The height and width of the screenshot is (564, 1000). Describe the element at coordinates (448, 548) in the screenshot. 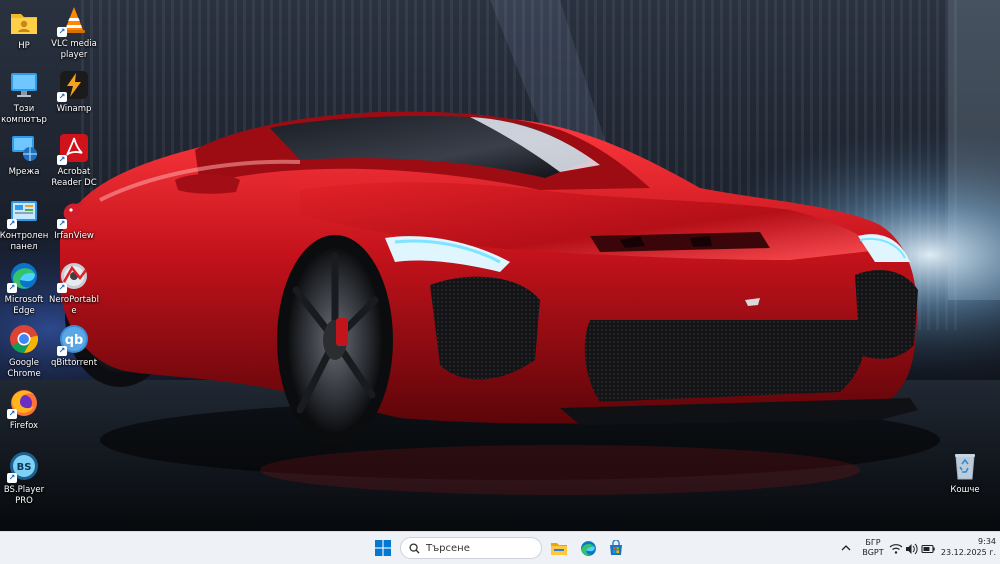

I see `search-placeholder: Търсене` at that location.